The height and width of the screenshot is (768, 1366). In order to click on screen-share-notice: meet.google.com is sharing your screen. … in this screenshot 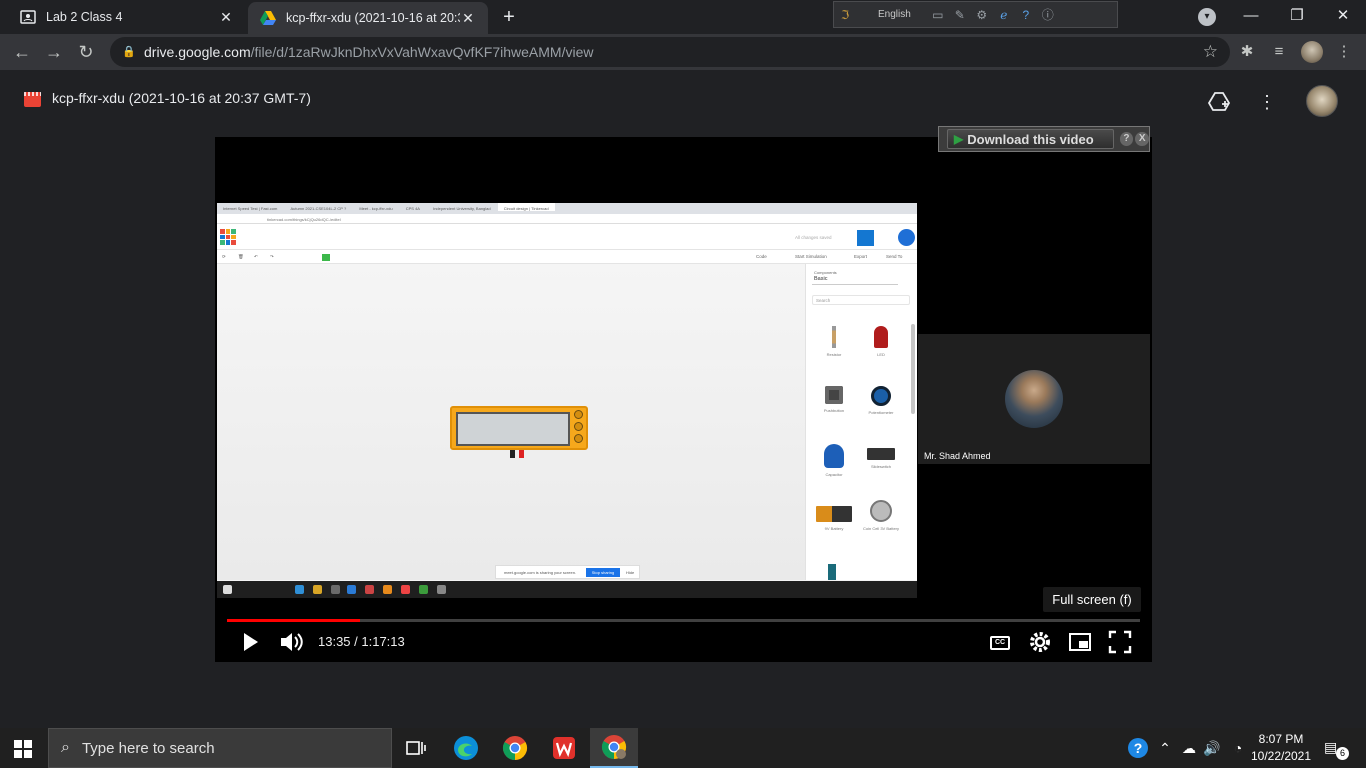, I will do `click(567, 572)`.